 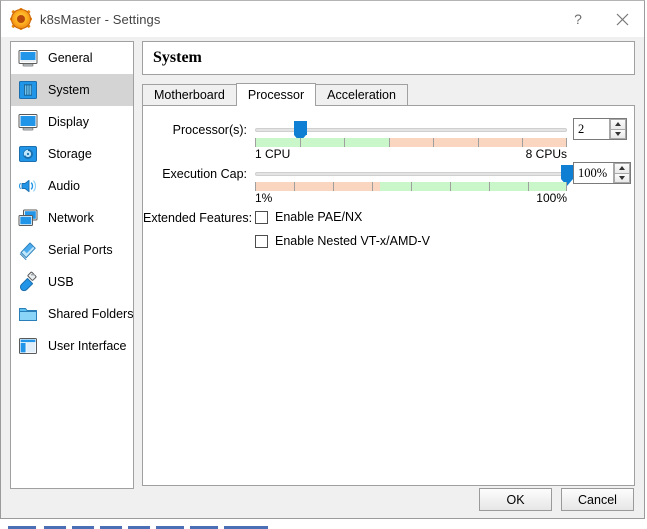 I want to click on enable-nested-vtx-checkbox, so click(x=261, y=241).